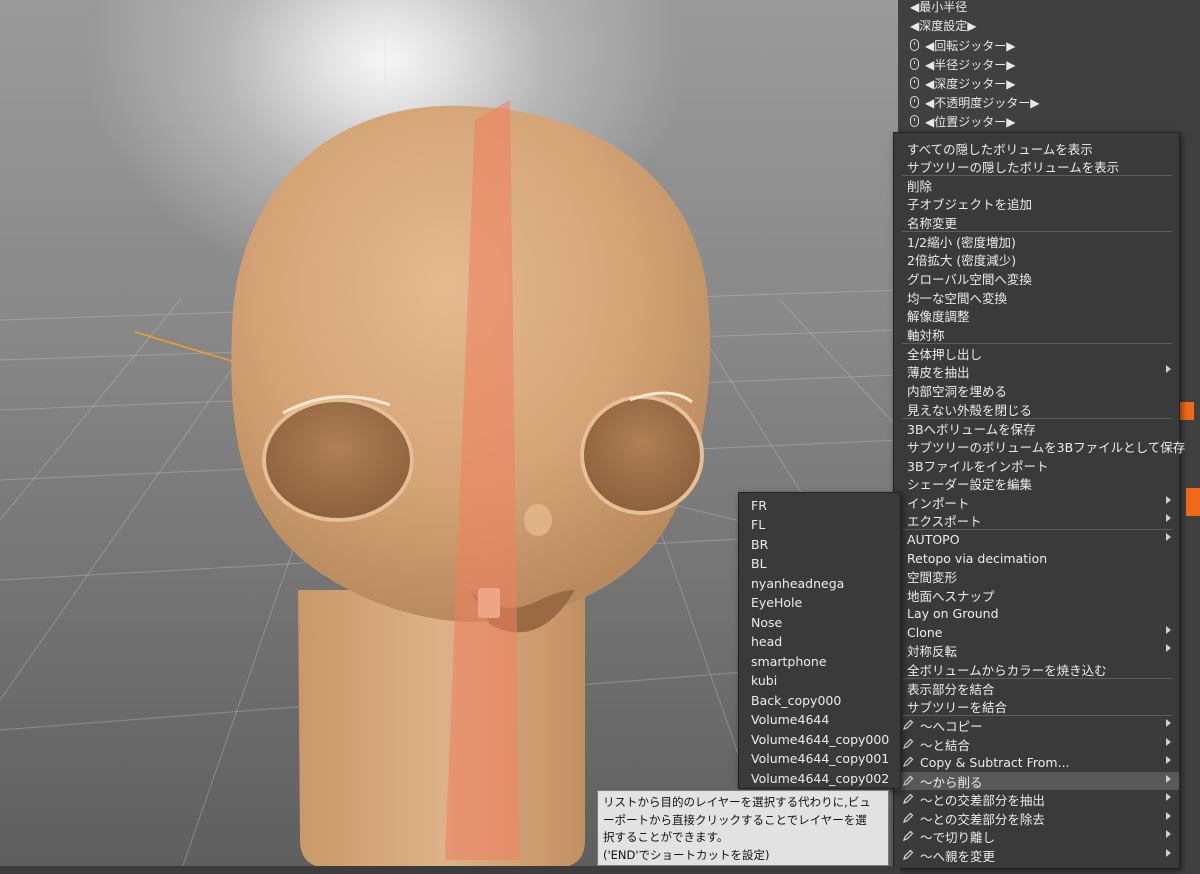  I want to click on submenu-item-kubi: kubi, so click(819, 680).